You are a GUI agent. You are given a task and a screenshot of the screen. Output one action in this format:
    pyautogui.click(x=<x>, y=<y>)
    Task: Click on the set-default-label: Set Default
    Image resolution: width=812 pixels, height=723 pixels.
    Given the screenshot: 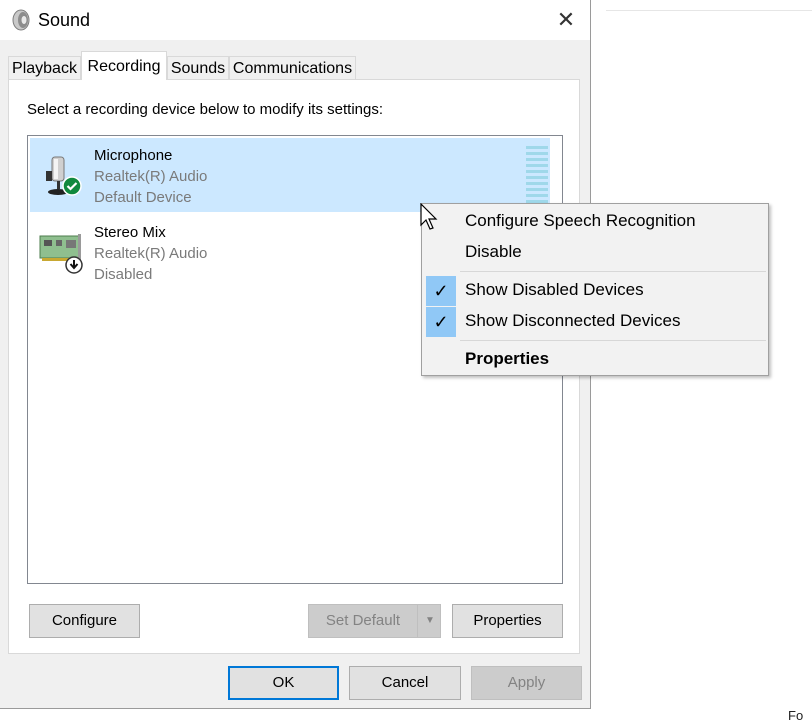 What is the action you would take?
    pyautogui.click(x=363, y=620)
    